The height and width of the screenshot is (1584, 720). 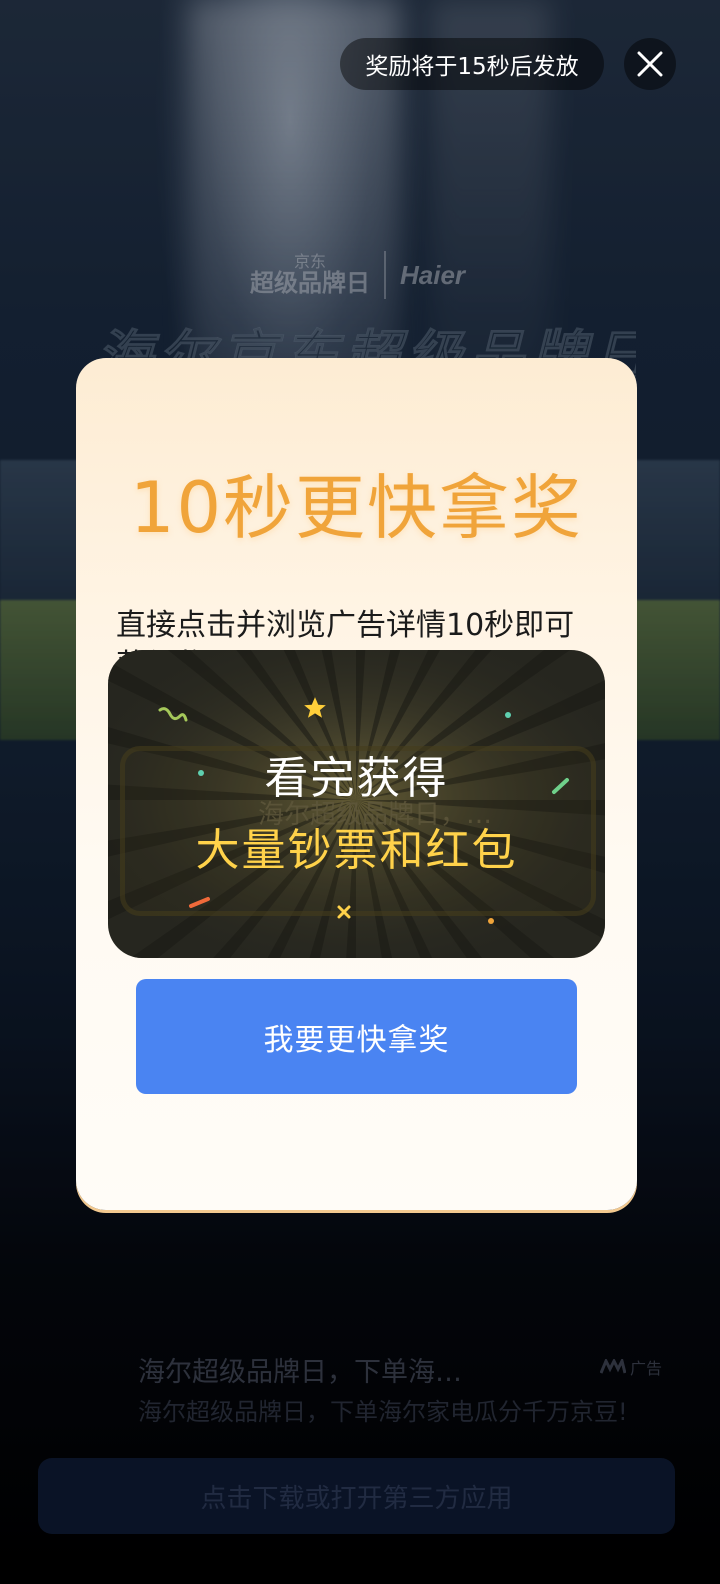 I want to click on confetti-stick-icon, so click(x=199, y=902).